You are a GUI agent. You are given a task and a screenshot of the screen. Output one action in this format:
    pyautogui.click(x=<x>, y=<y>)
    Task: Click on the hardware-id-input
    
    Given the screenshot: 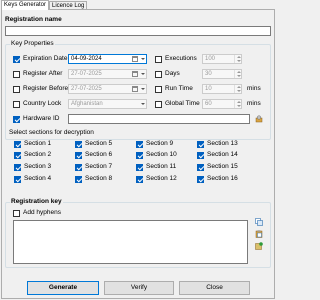 What is the action you would take?
    pyautogui.click(x=159, y=119)
    